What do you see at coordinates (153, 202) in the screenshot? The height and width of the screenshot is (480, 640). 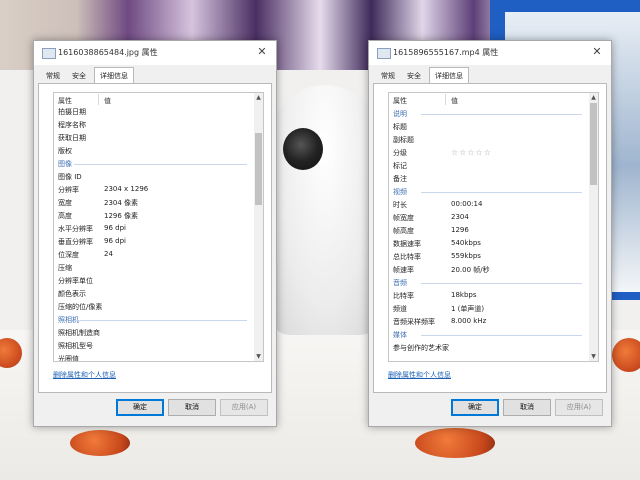 I see `list-item: 宽度 2304 像素` at bounding box center [153, 202].